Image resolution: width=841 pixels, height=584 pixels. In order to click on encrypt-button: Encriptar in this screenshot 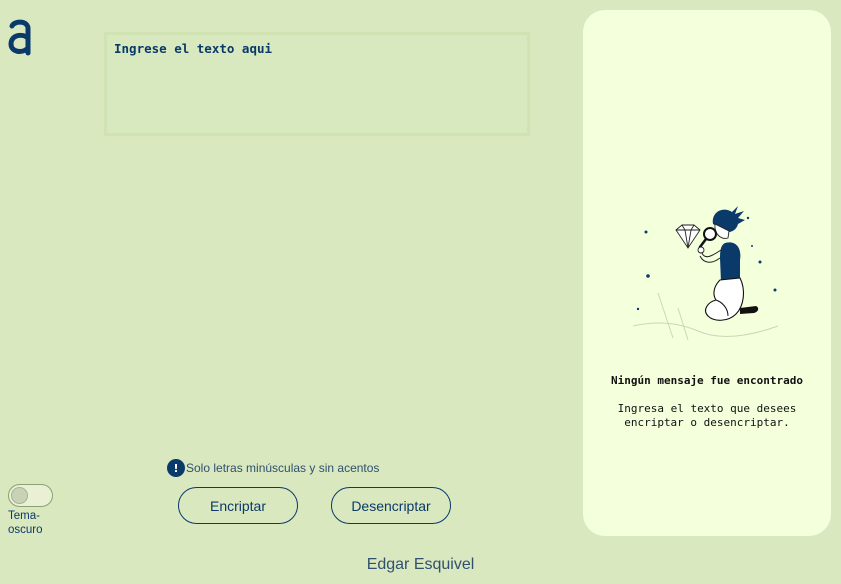, I will do `click(238, 505)`.